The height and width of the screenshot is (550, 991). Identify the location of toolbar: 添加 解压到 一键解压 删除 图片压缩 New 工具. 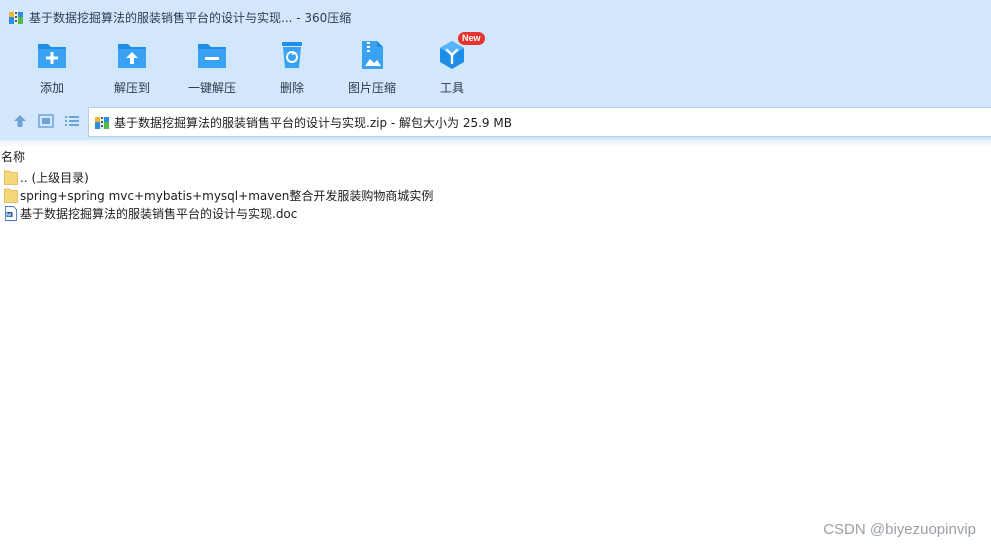
(495, 68).